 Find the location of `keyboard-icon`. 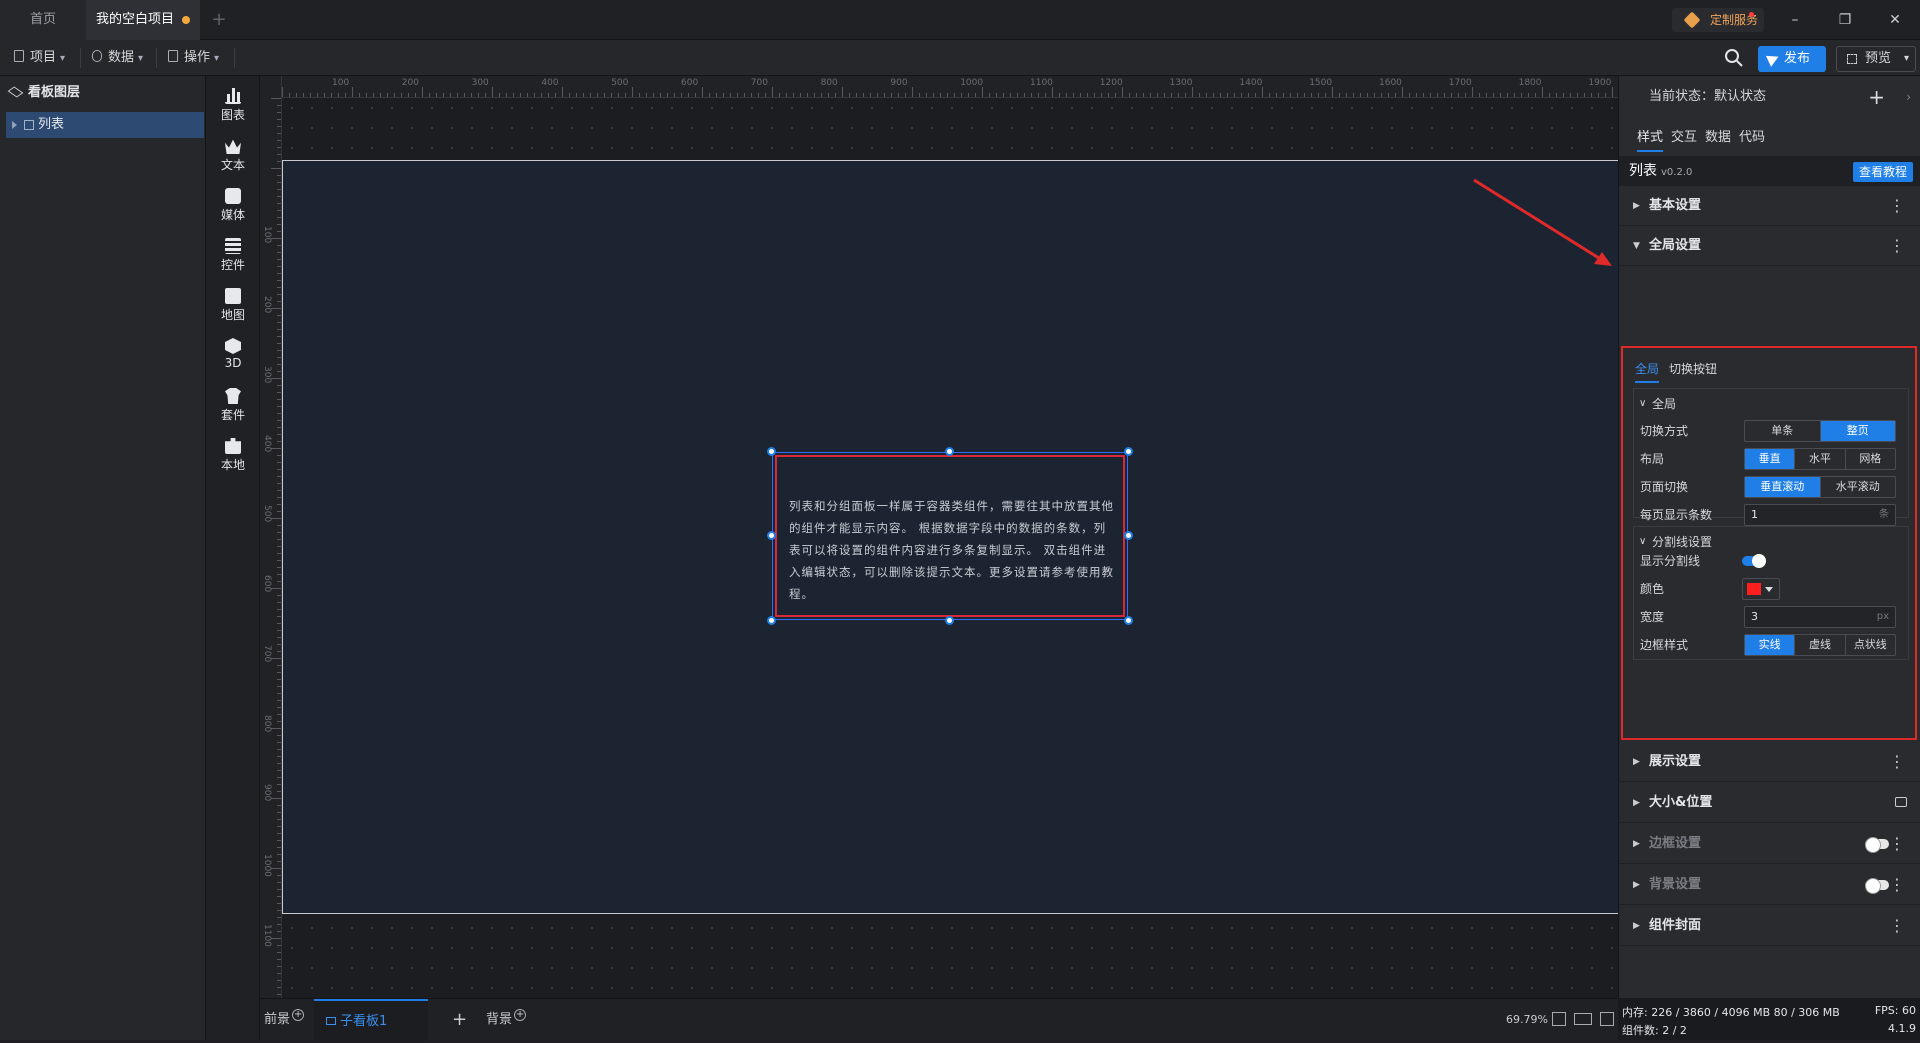

keyboard-icon is located at coordinates (1583, 1019).